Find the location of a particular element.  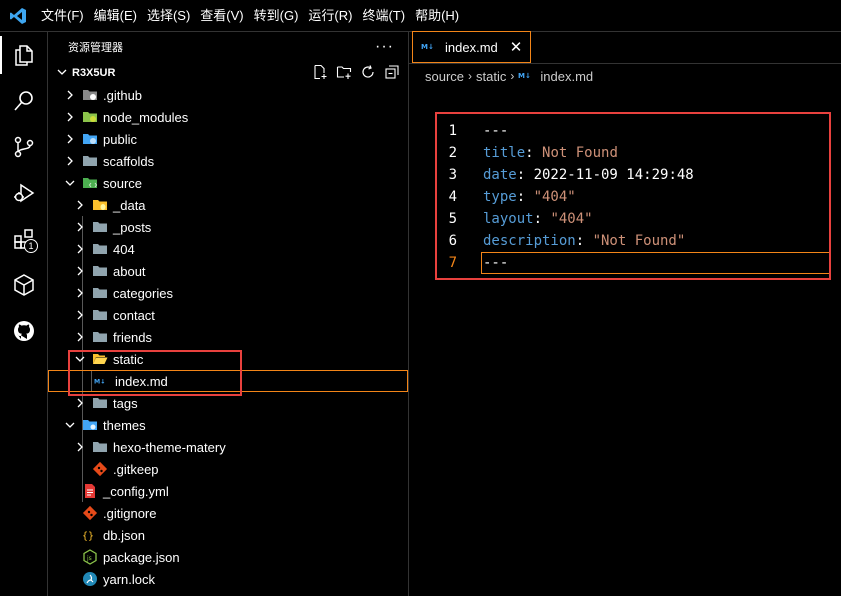

menu-go: 转到(G) is located at coordinates (276, 16).